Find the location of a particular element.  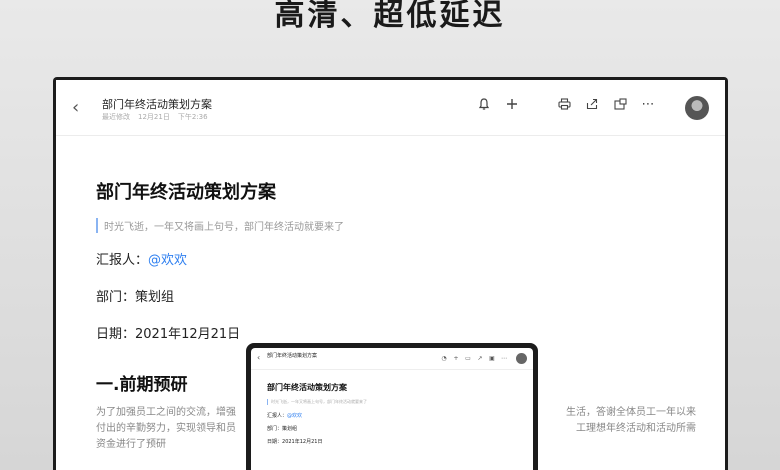

dept-field: 部门：策划组 is located at coordinates (396, 295).